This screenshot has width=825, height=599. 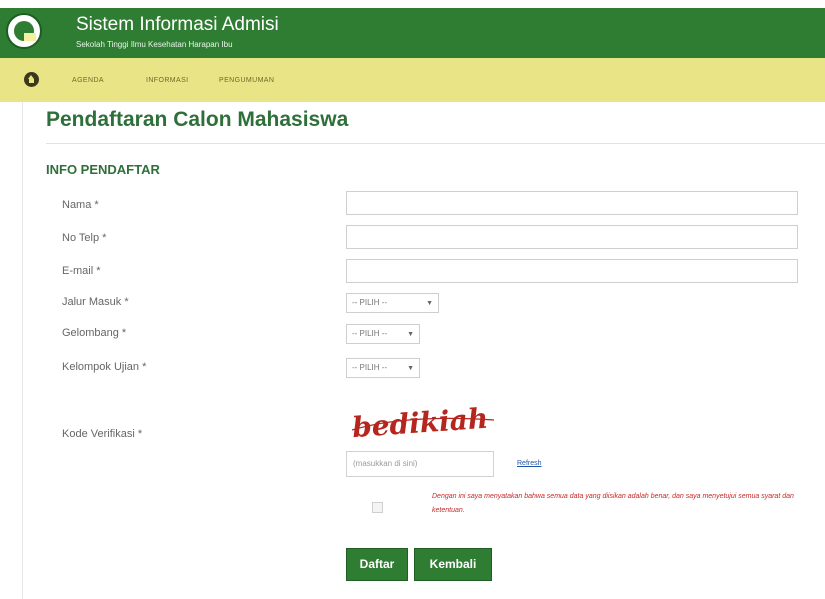 What do you see at coordinates (81, 271) in the screenshot?
I see `email-label: E-mail *` at bounding box center [81, 271].